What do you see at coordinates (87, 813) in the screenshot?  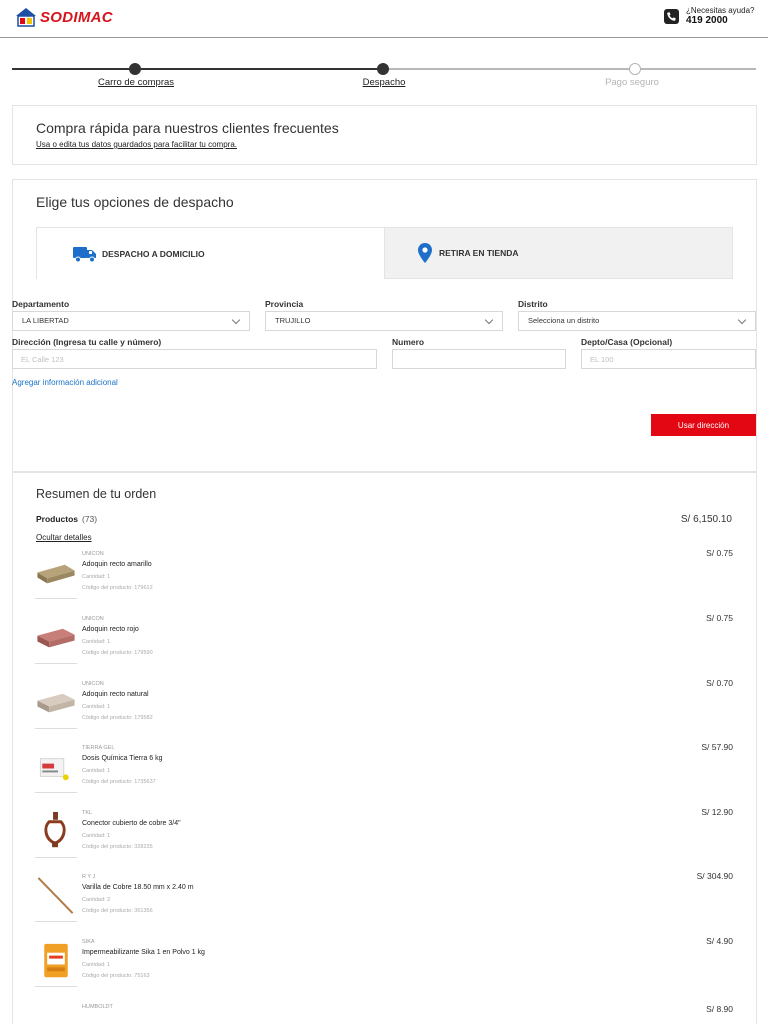 I see `item-brand: TKL` at bounding box center [87, 813].